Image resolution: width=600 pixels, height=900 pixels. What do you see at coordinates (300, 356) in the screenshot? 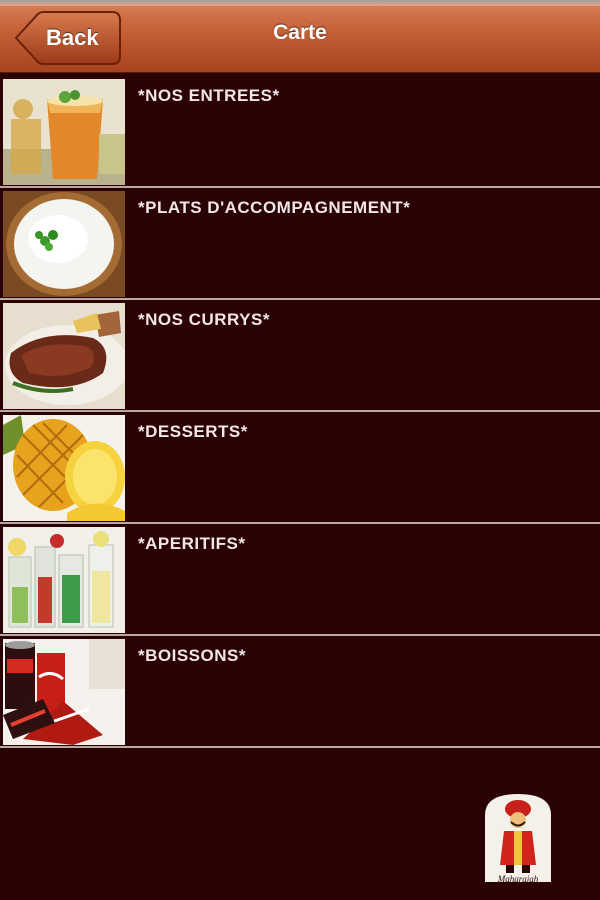
I see `category-item-currys: *NOS CURRYS*` at bounding box center [300, 356].